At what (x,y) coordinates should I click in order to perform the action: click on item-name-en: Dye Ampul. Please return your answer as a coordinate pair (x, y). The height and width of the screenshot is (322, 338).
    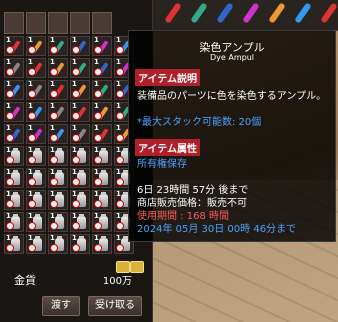
    Looking at the image, I should click on (232, 57).